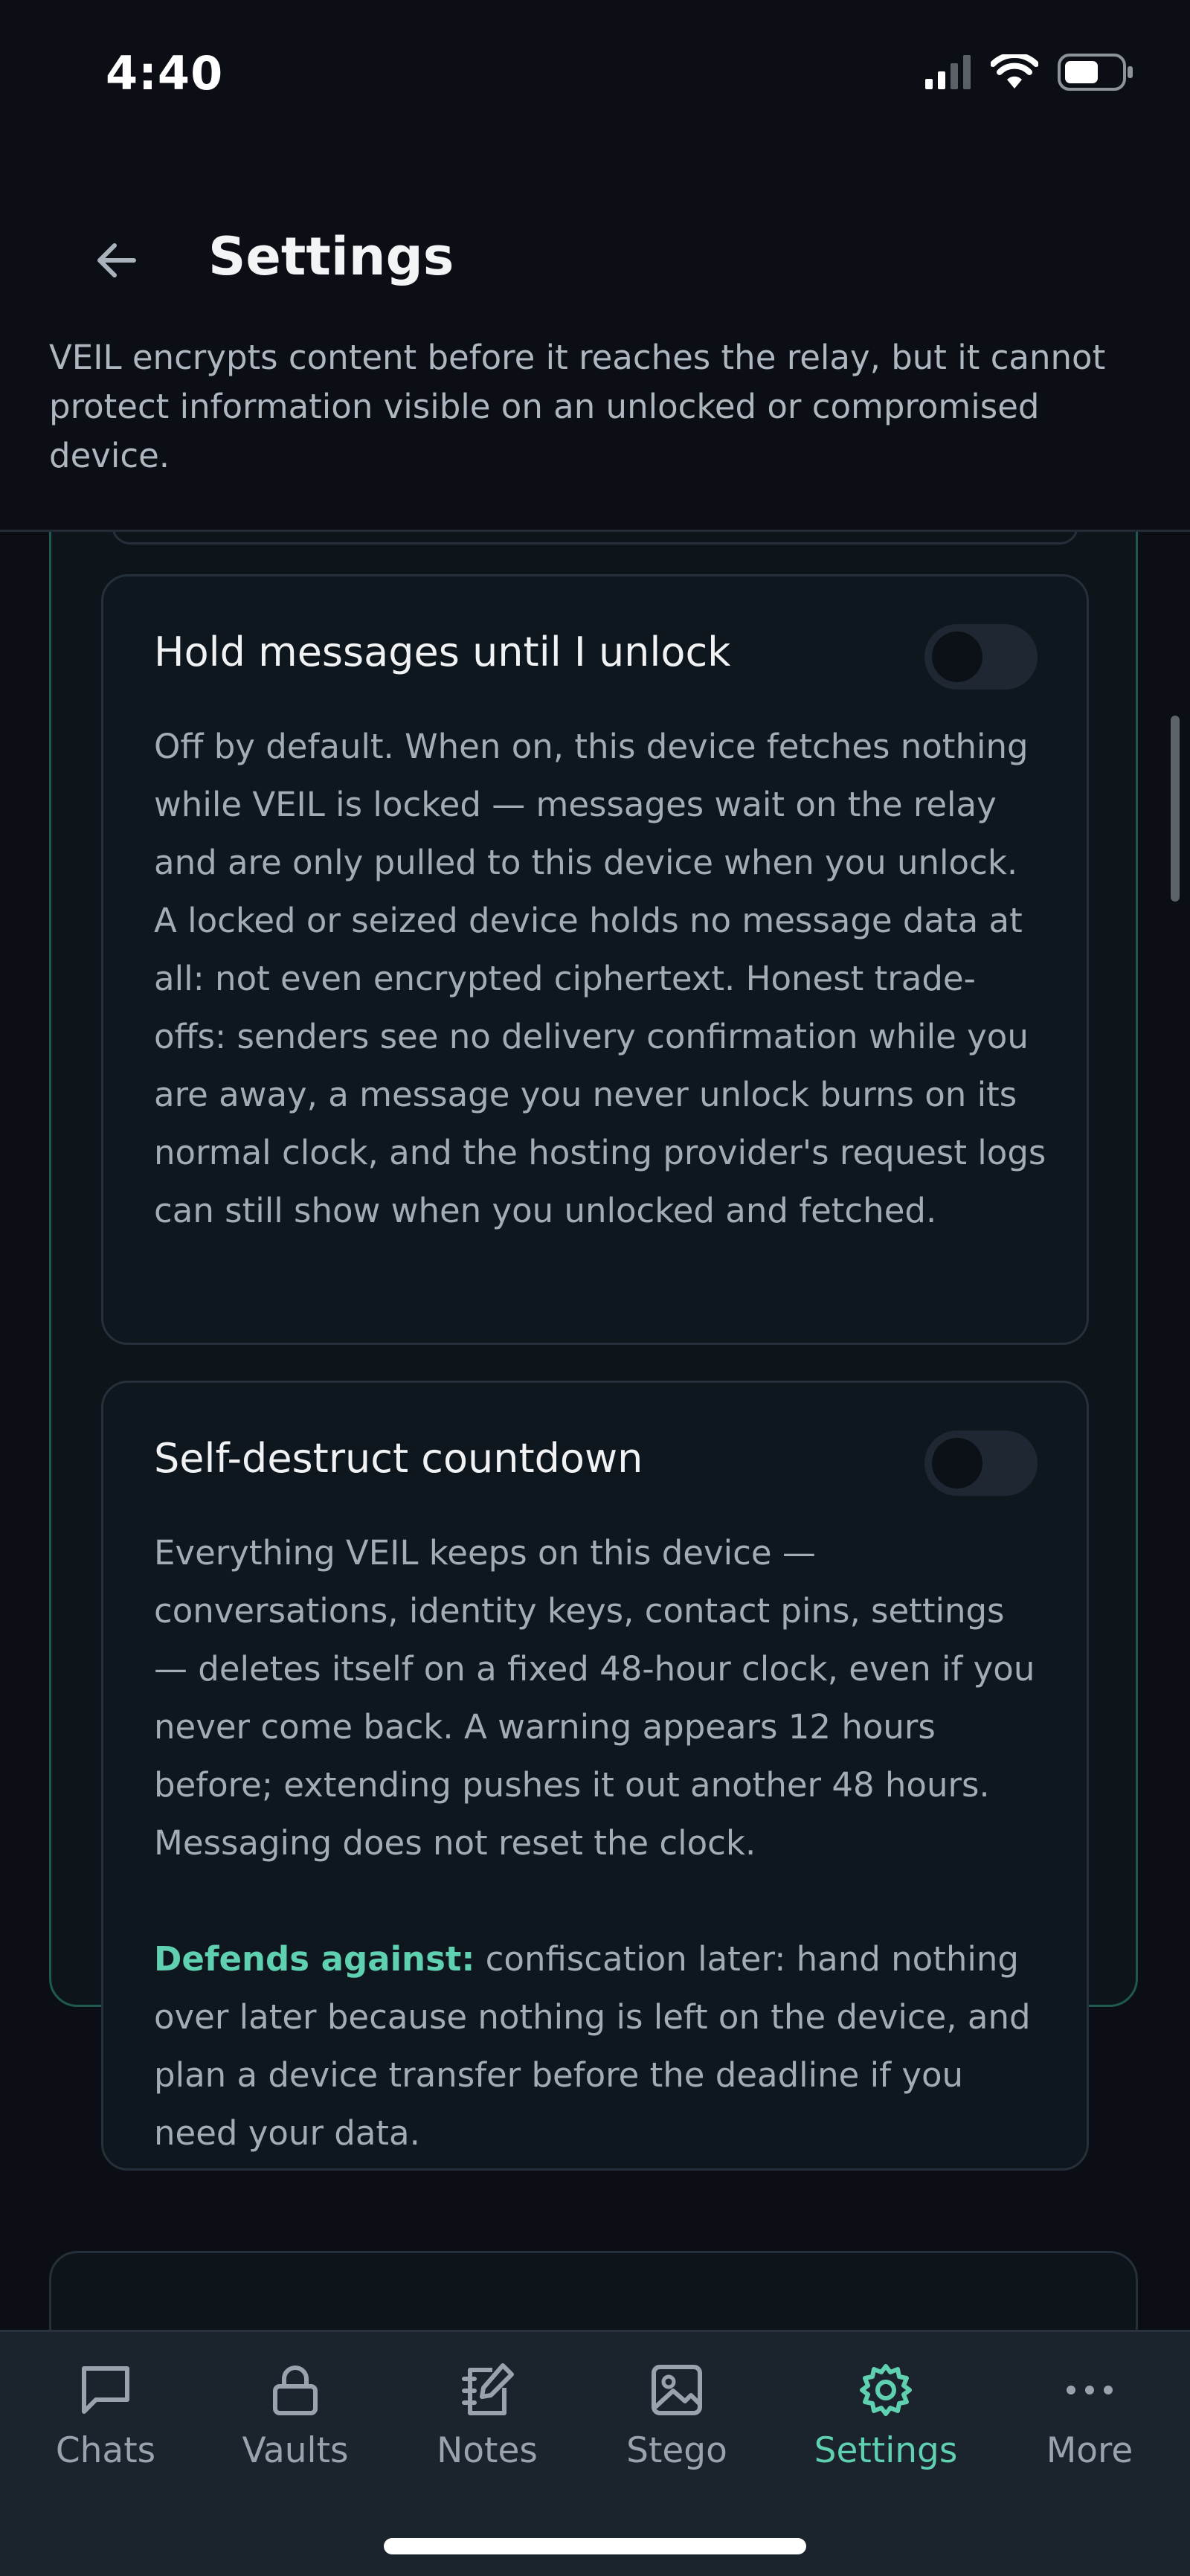 Image resolution: width=1190 pixels, height=2576 pixels. Describe the element at coordinates (1097, 74) in the screenshot. I see `battery-icon` at that location.